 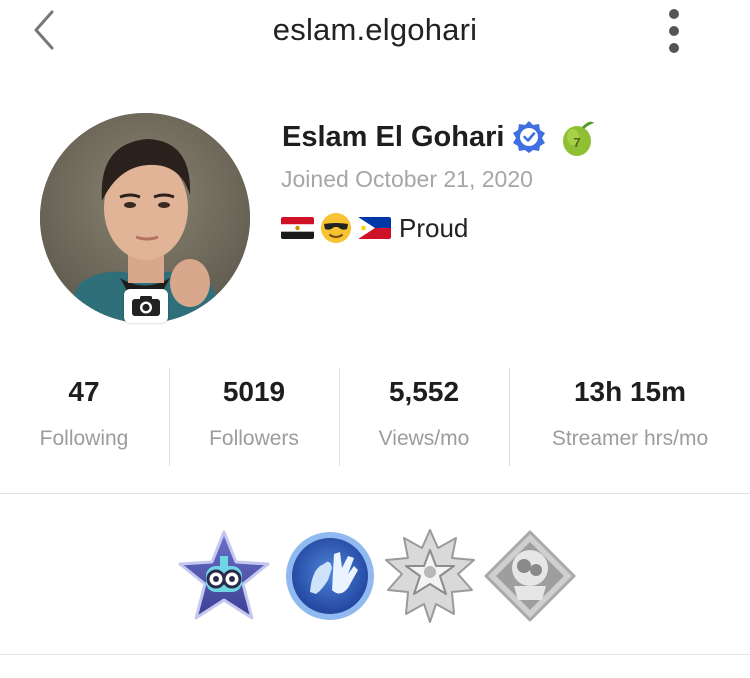 I want to click on stat-label: Views/mo, so click(x=424, y=438).